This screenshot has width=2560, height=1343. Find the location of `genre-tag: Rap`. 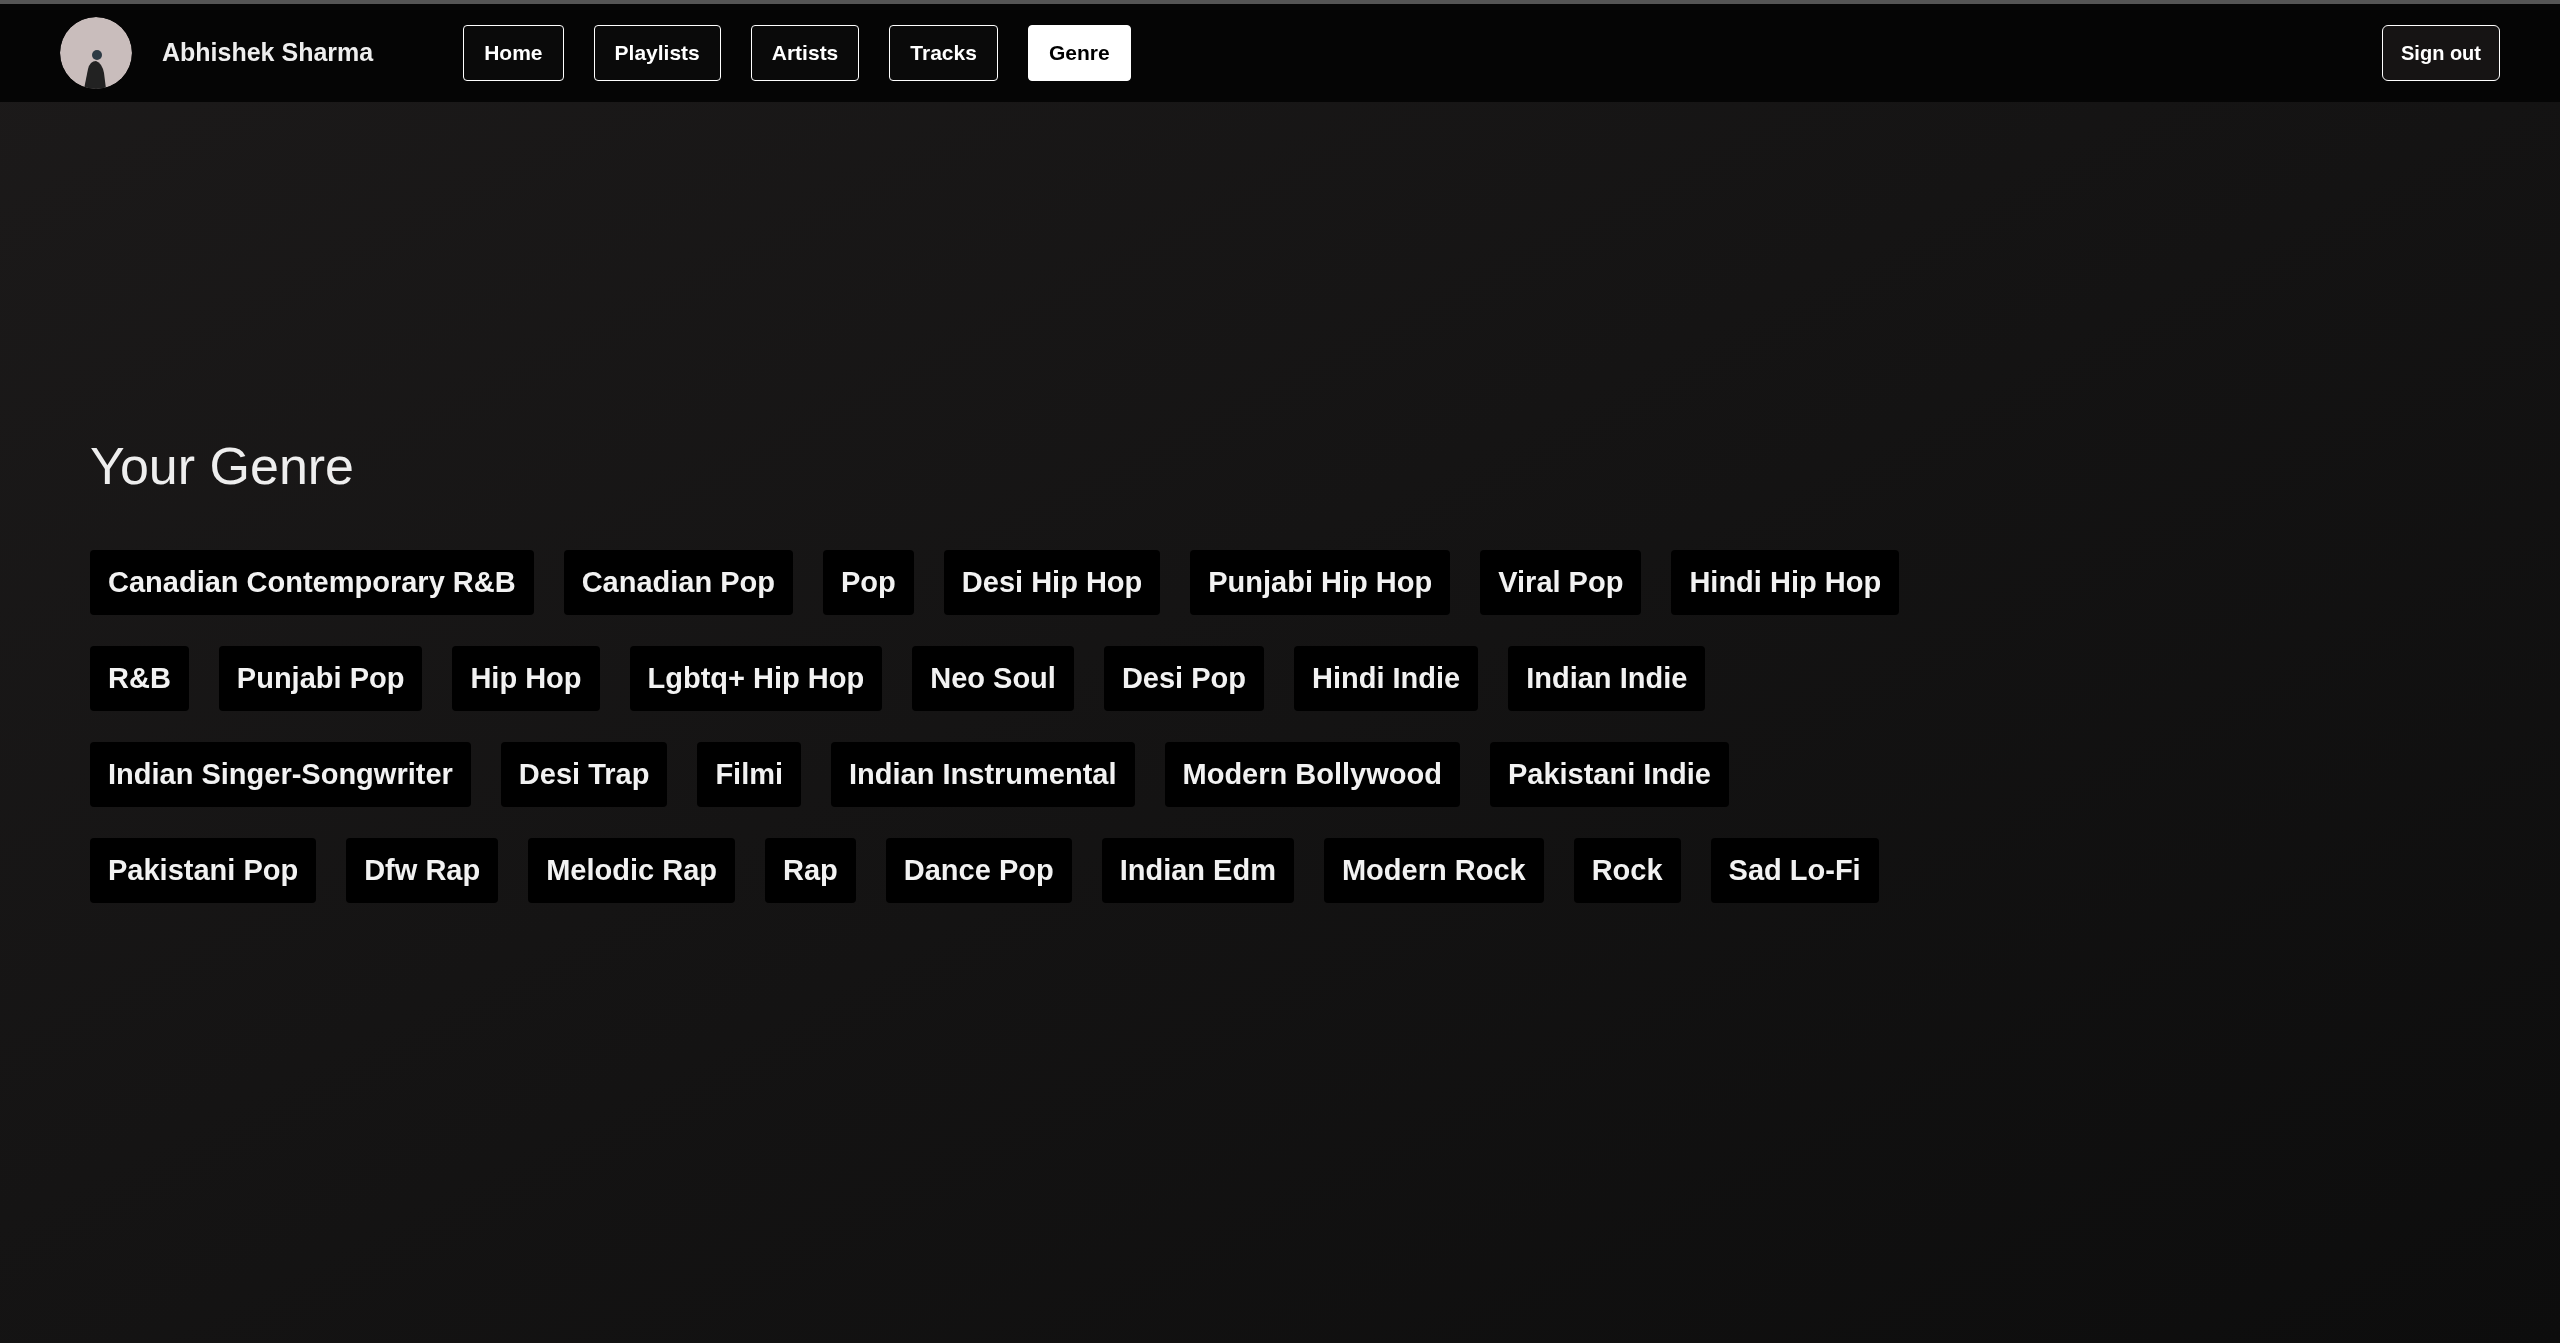

genre-tag: Rap is located at coordinates (810, 870).